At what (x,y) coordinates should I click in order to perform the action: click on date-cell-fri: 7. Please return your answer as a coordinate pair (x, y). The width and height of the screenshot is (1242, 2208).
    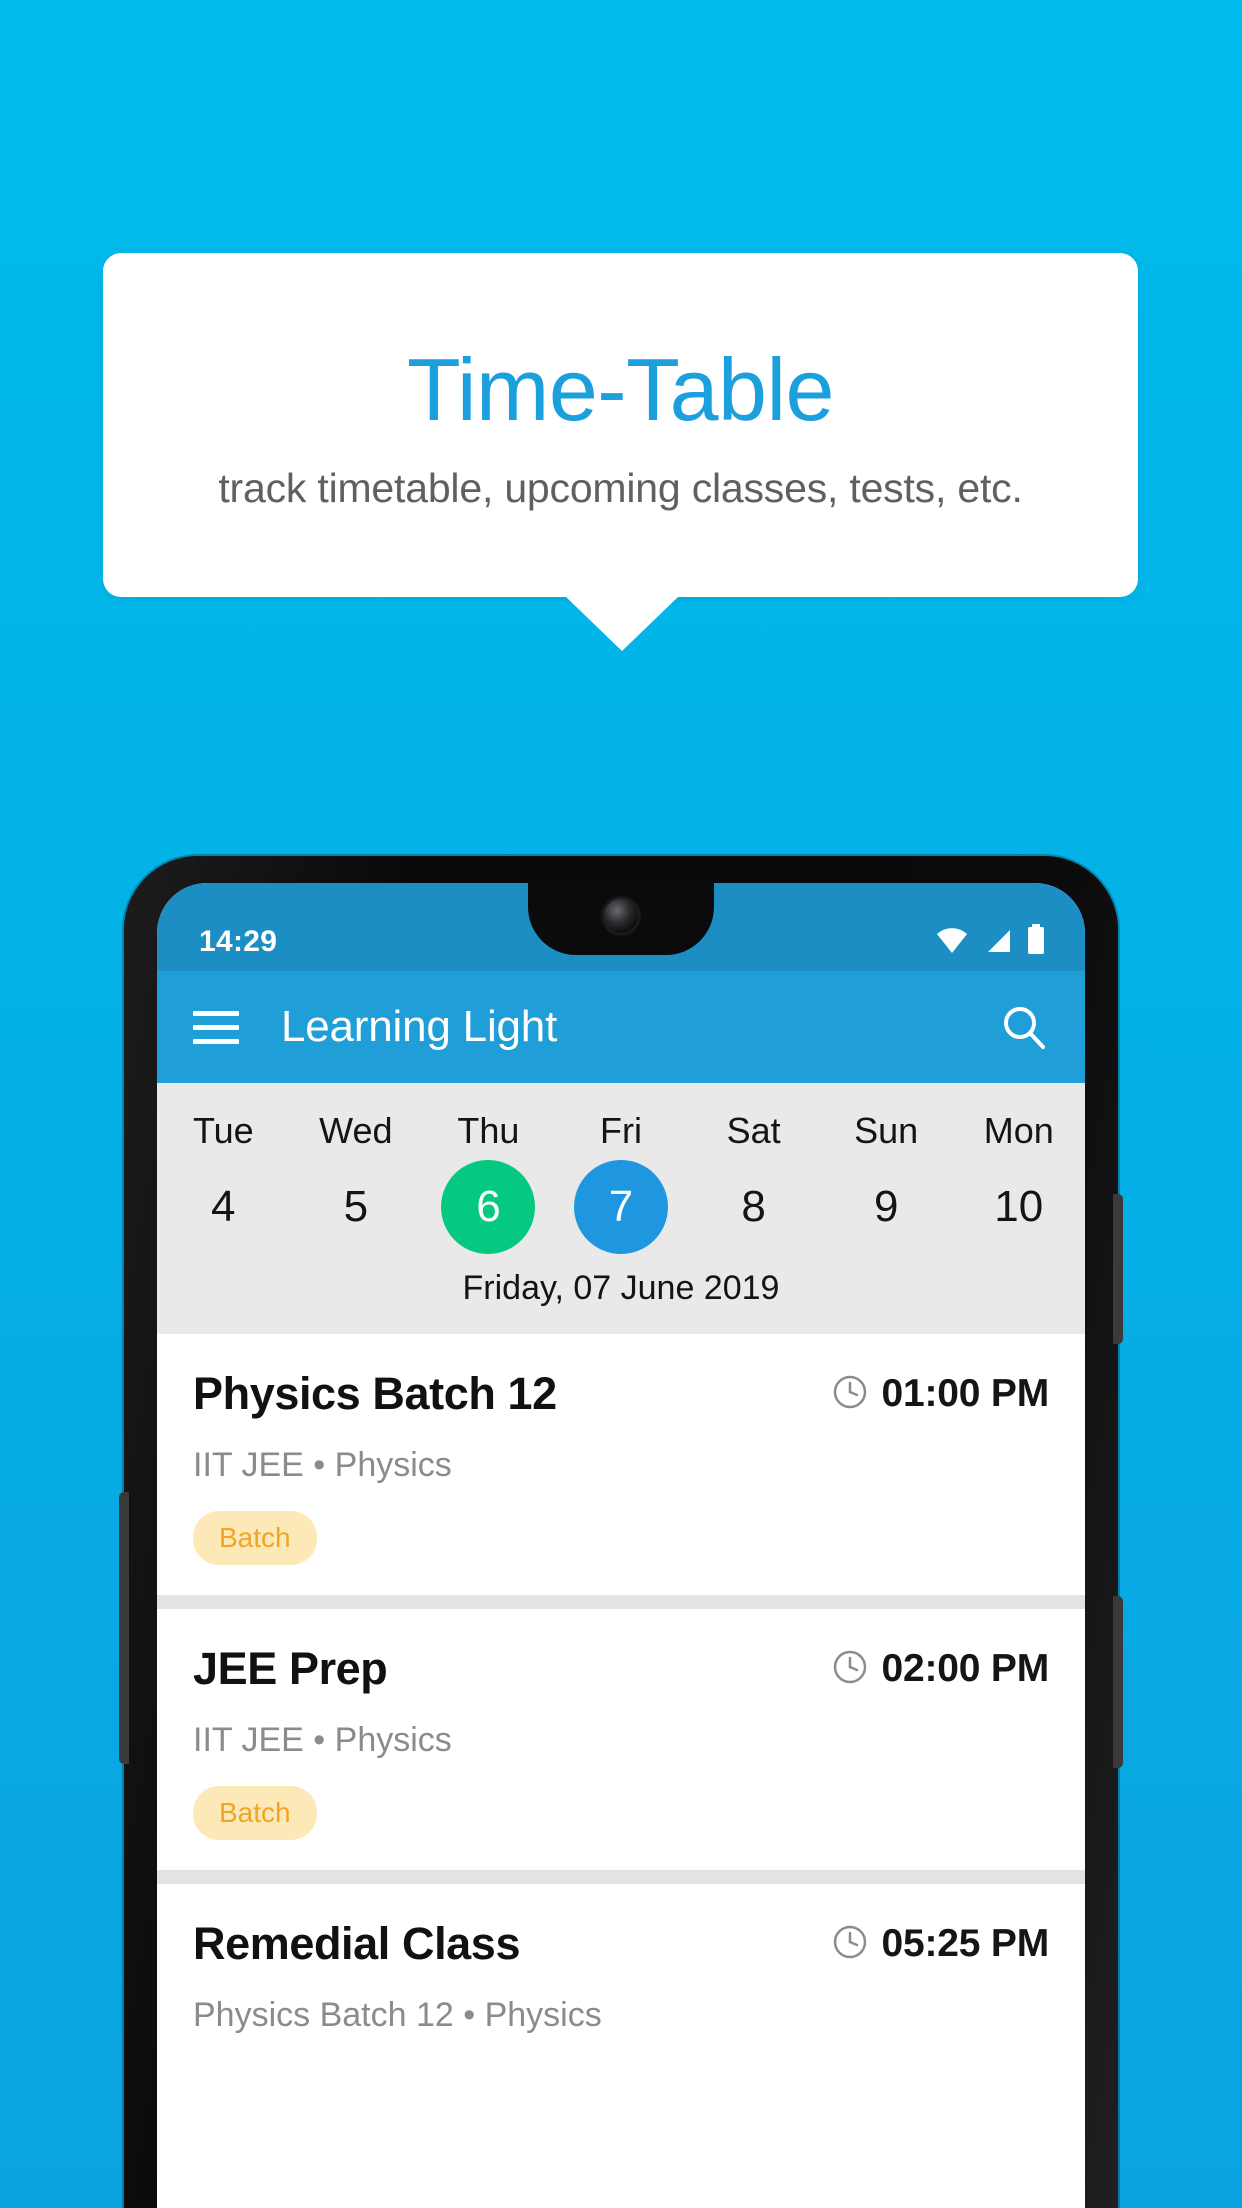
    Looking at the image, I should click on (621, 1207).